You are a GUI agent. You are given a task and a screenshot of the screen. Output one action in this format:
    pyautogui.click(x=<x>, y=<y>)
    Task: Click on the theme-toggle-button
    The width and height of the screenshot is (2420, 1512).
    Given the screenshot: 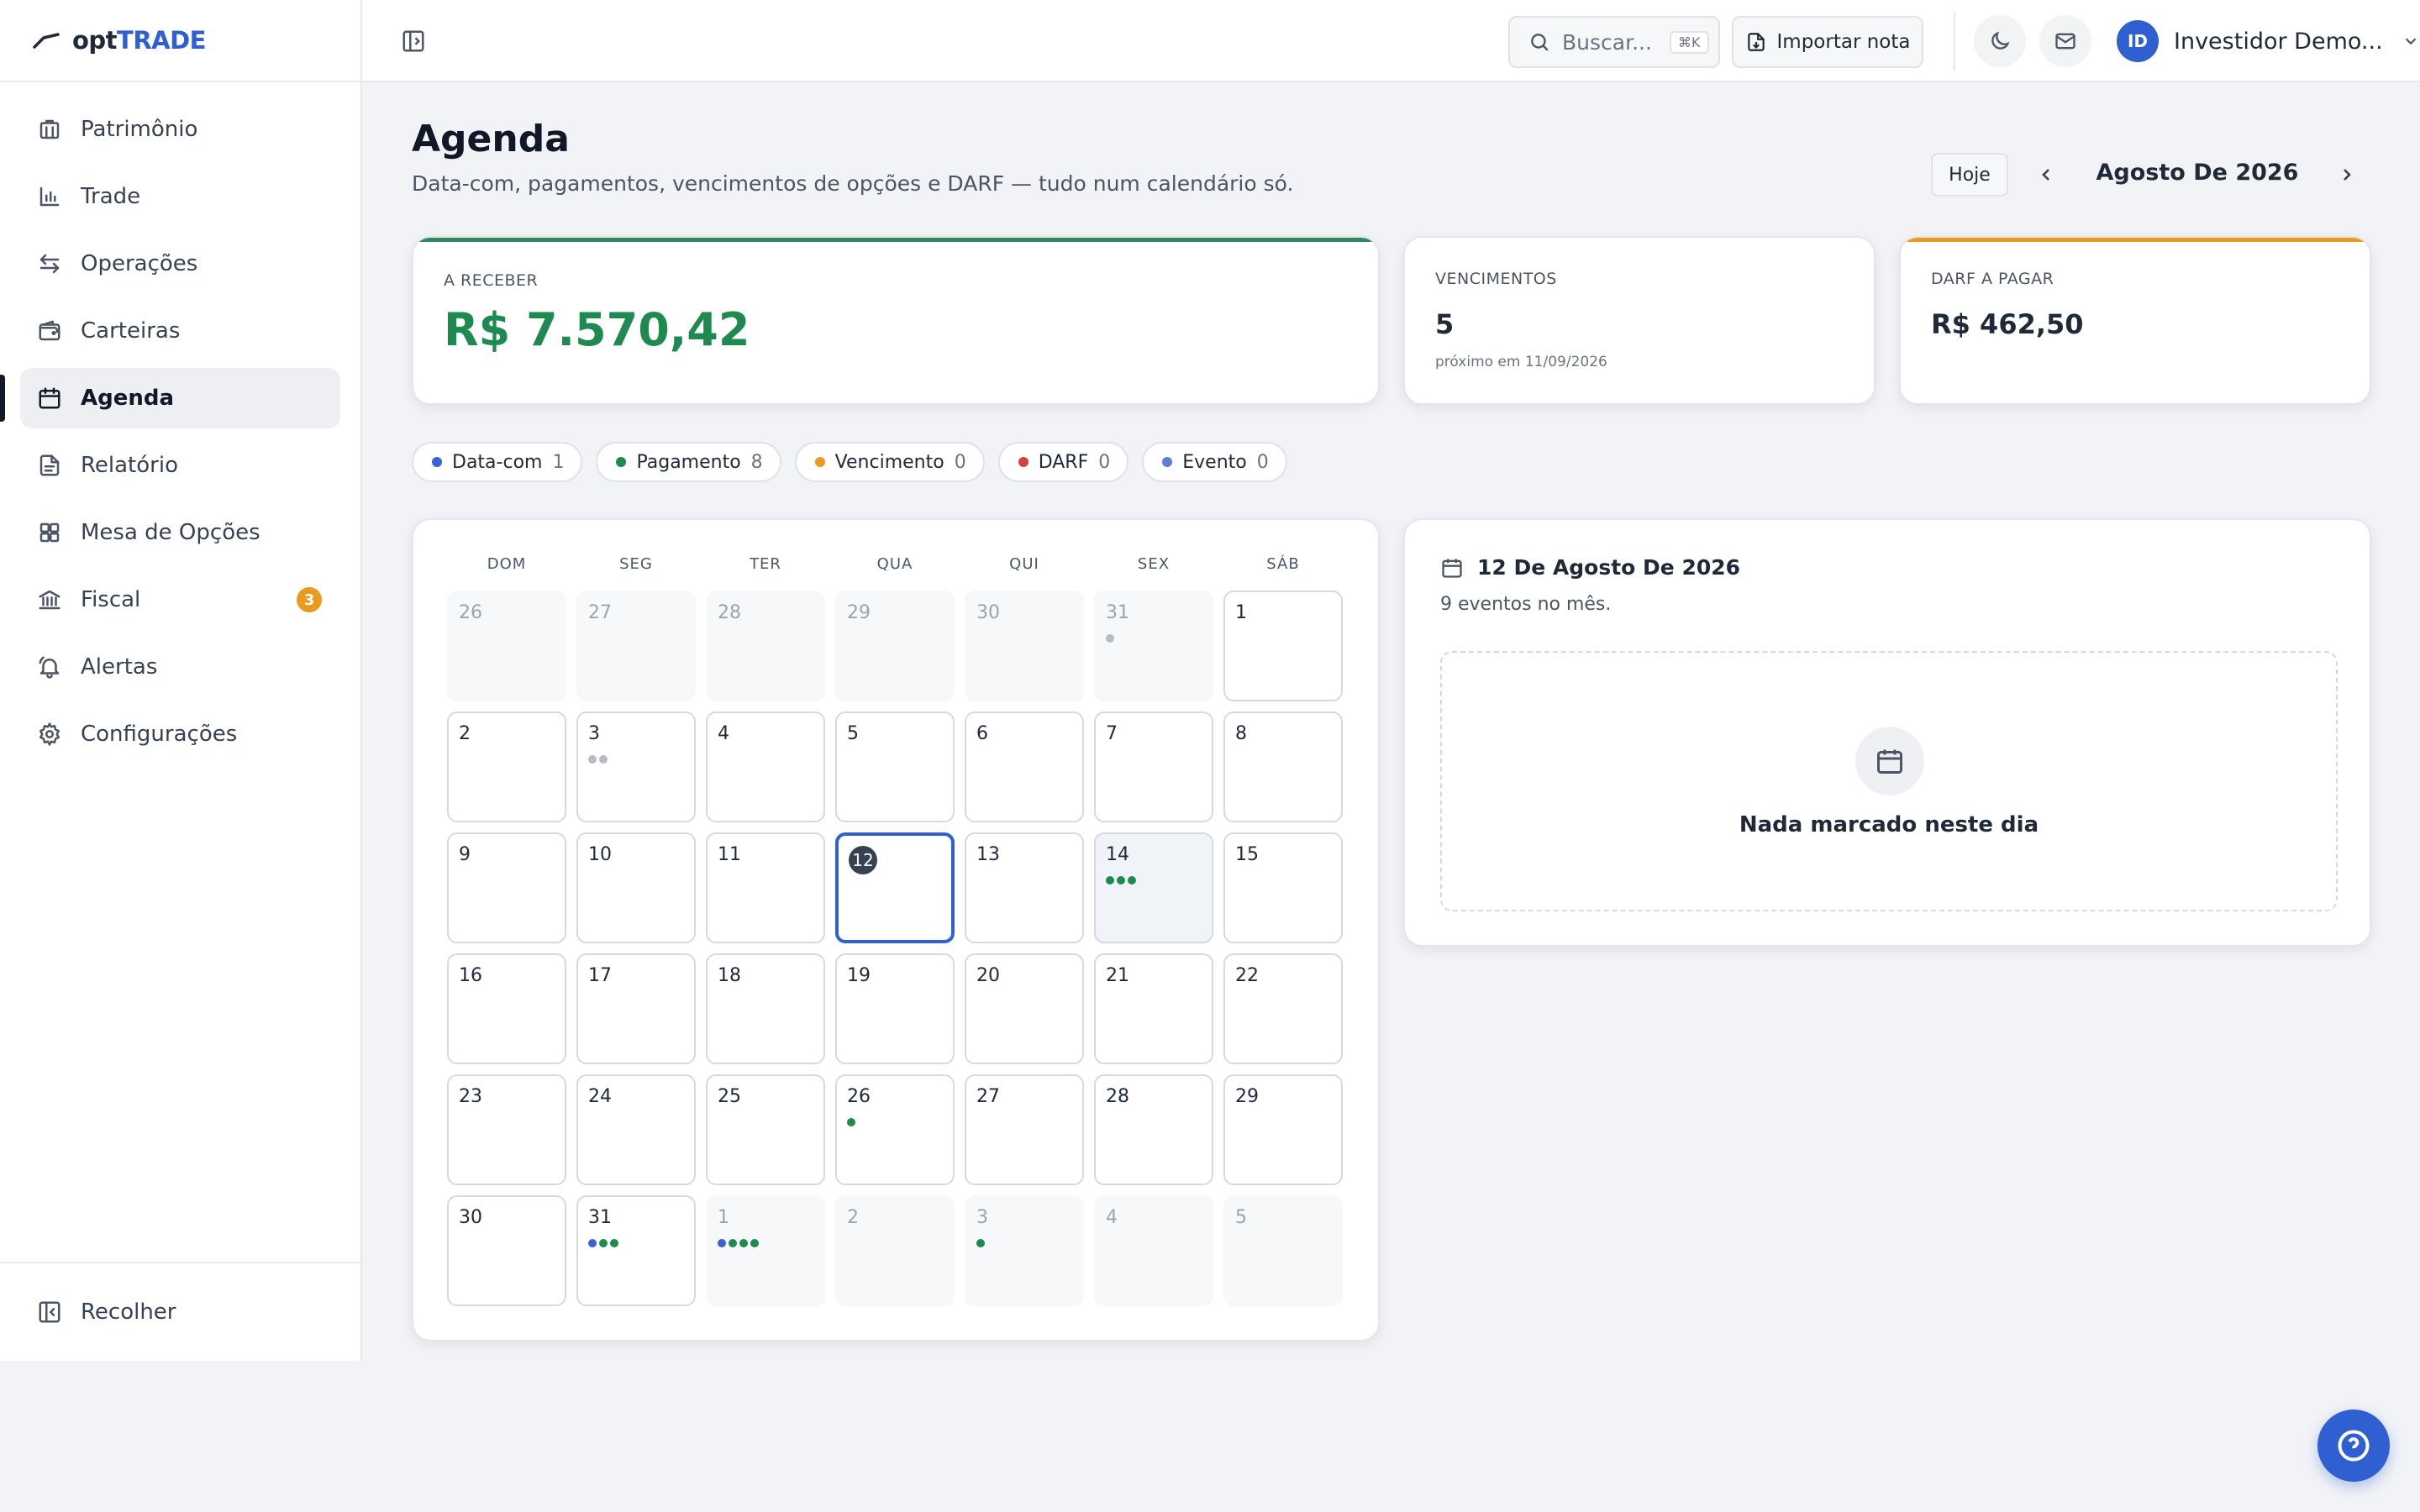 What is the action you would take?
    pyautogui.click(x=2000, y=41)
    